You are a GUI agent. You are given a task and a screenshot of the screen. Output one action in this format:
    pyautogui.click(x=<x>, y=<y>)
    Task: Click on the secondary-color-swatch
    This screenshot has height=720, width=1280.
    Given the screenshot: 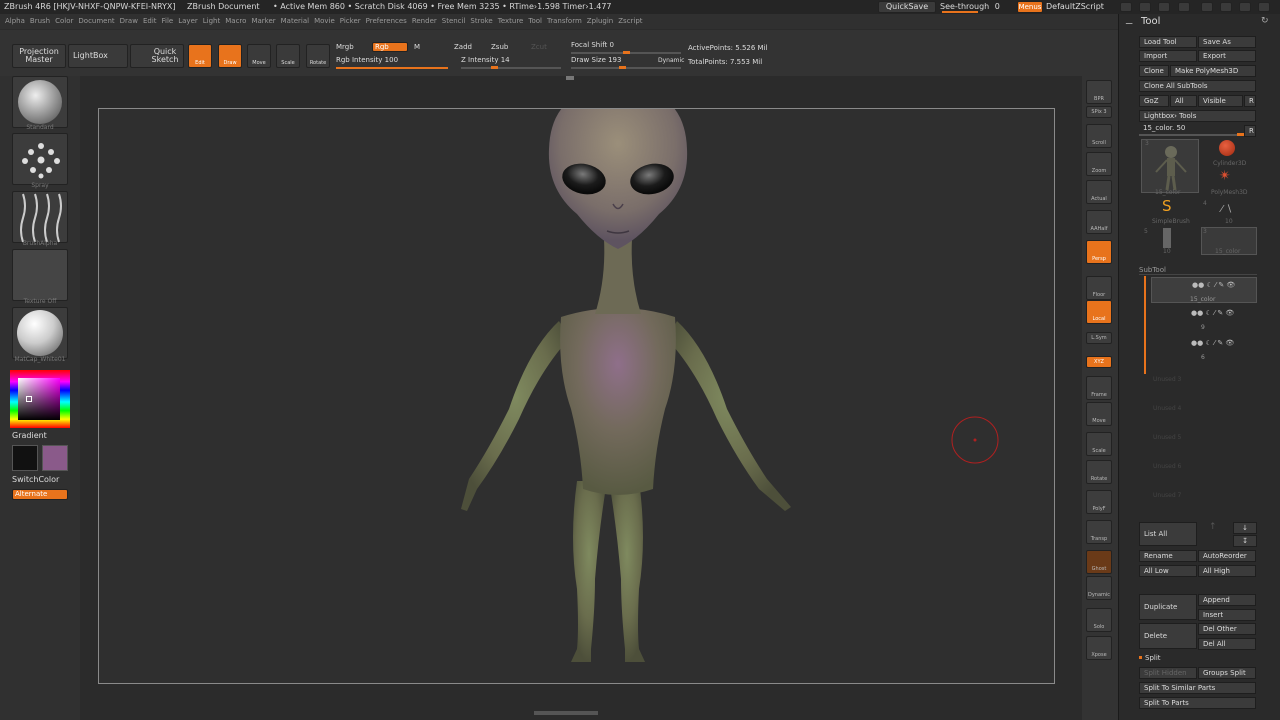 What is the action you would take?
    pyautogui.click(x=55, y=458)
    